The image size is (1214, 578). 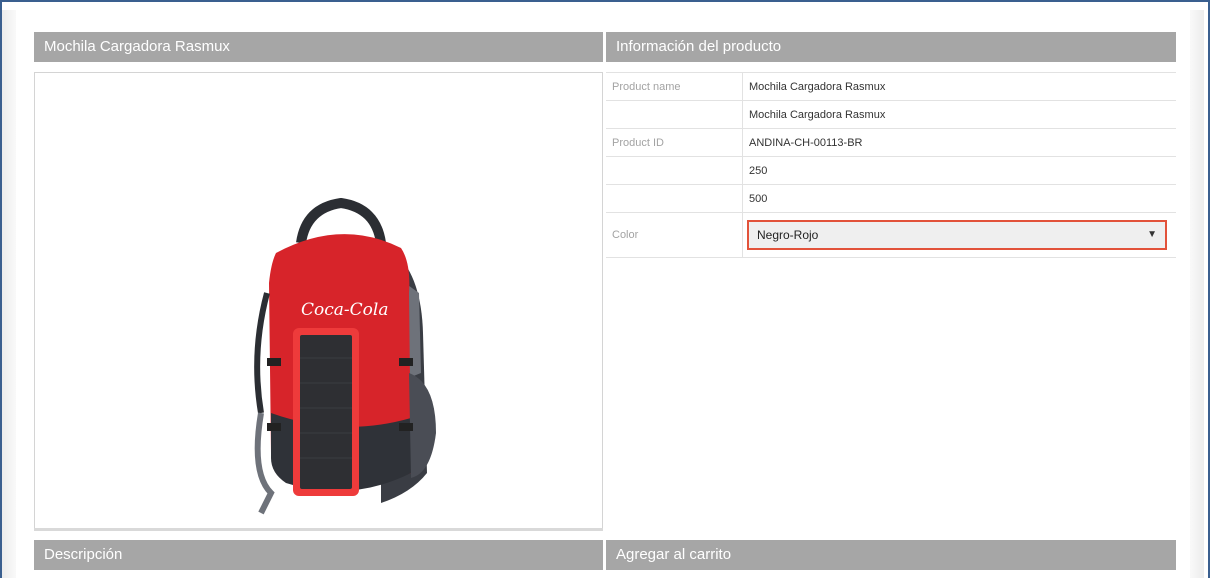 I want to click on info-row: Product name Mochila Cargadora Rasmux, so click(x=891, y=86).